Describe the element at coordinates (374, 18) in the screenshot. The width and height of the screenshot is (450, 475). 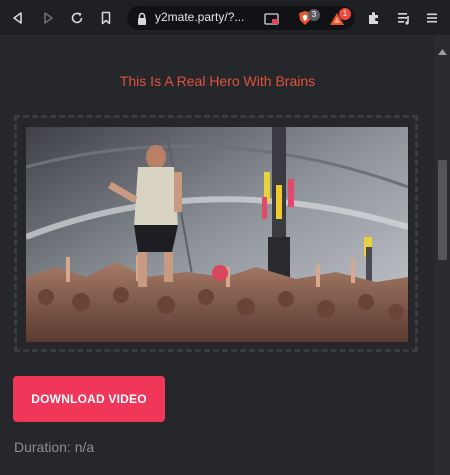
I see `puzzle-icon` at that location.